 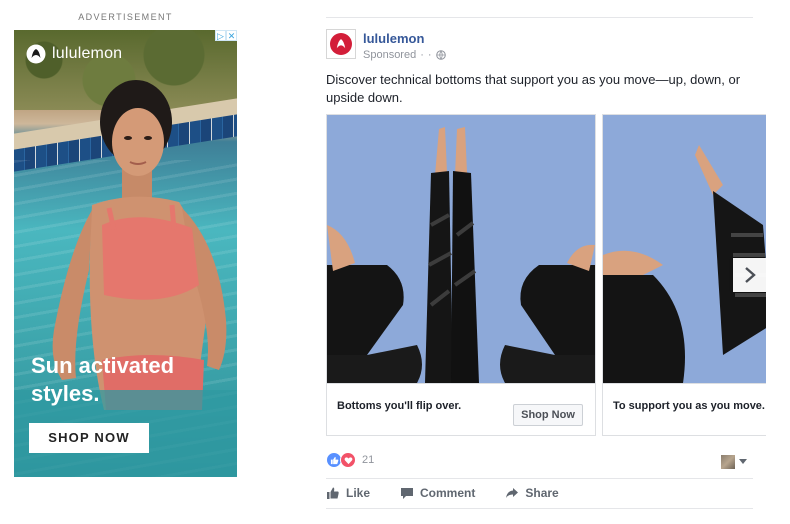 I want to click on love-reaction-icon, so click(x=348, y=460).